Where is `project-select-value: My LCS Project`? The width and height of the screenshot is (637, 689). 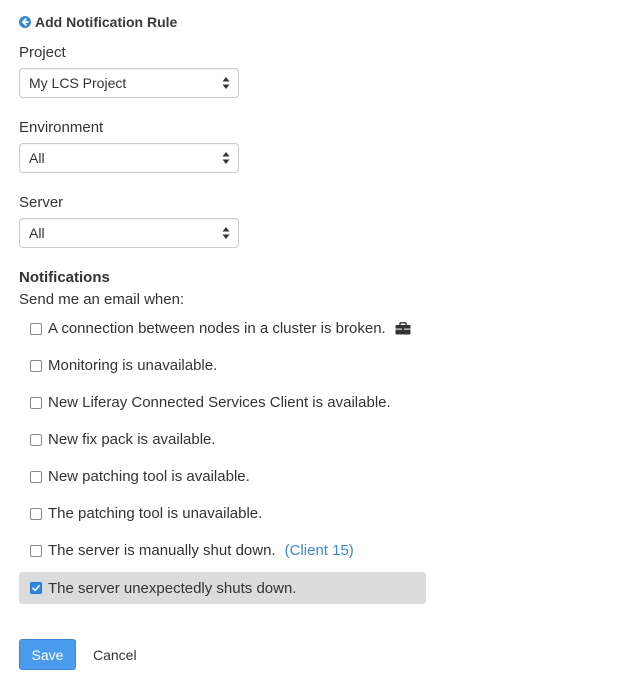
project-select-value: My LCS Project is located at coordinates (78, 83).